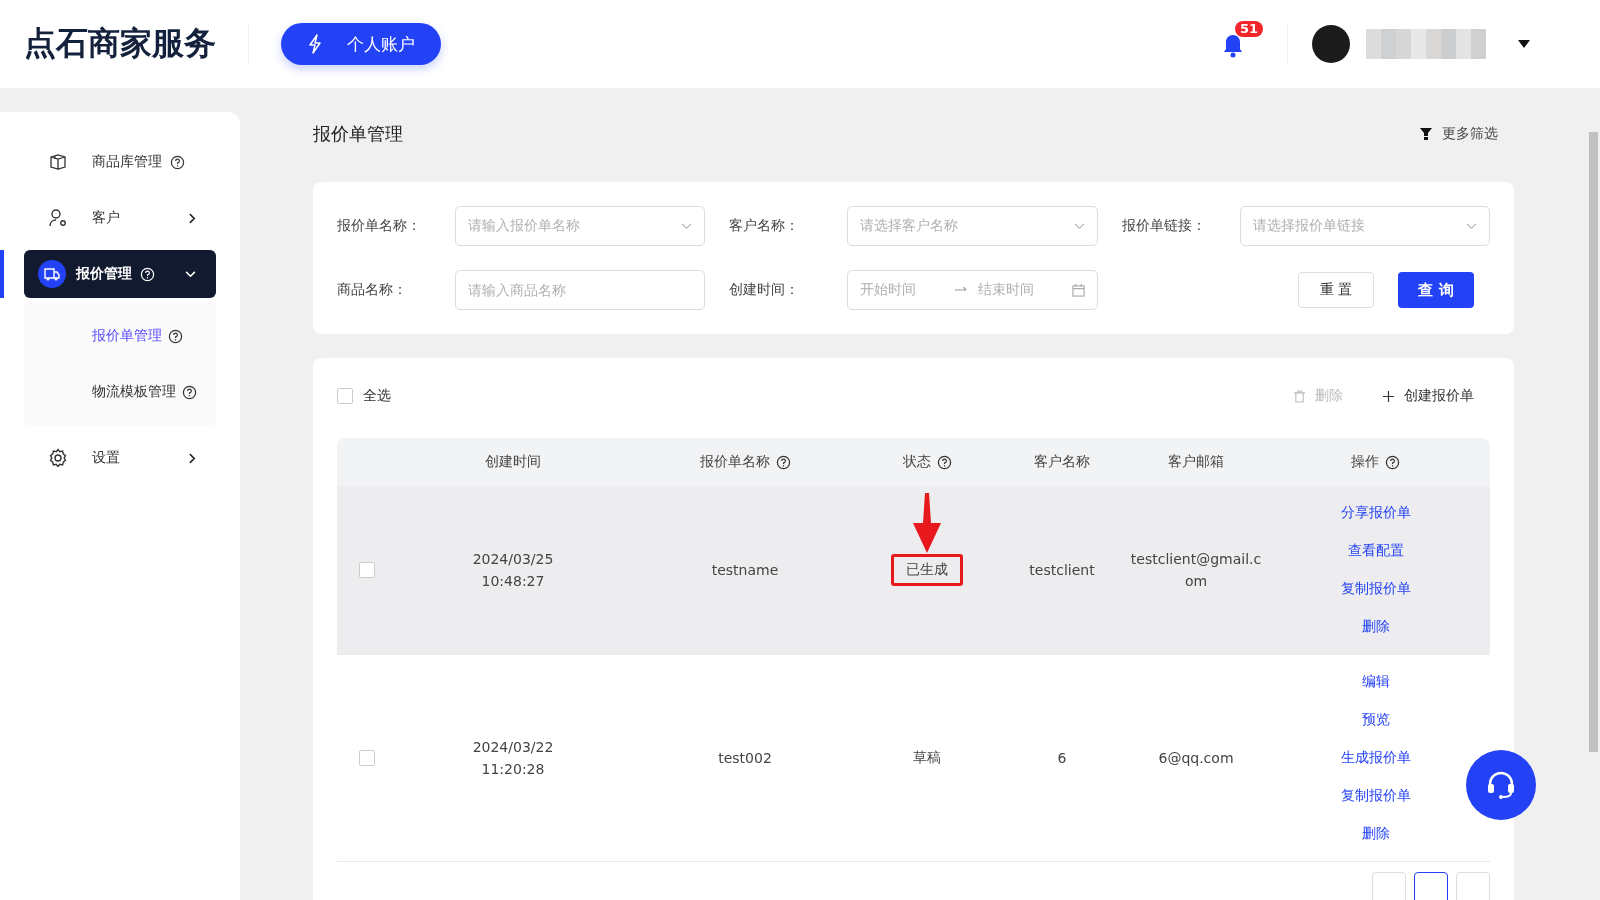 The height and width of the screenshot is (900, 1600). Describe the element at coordinates (961, 290) in the screenshot. I see `arrow-right-icon` at that location.